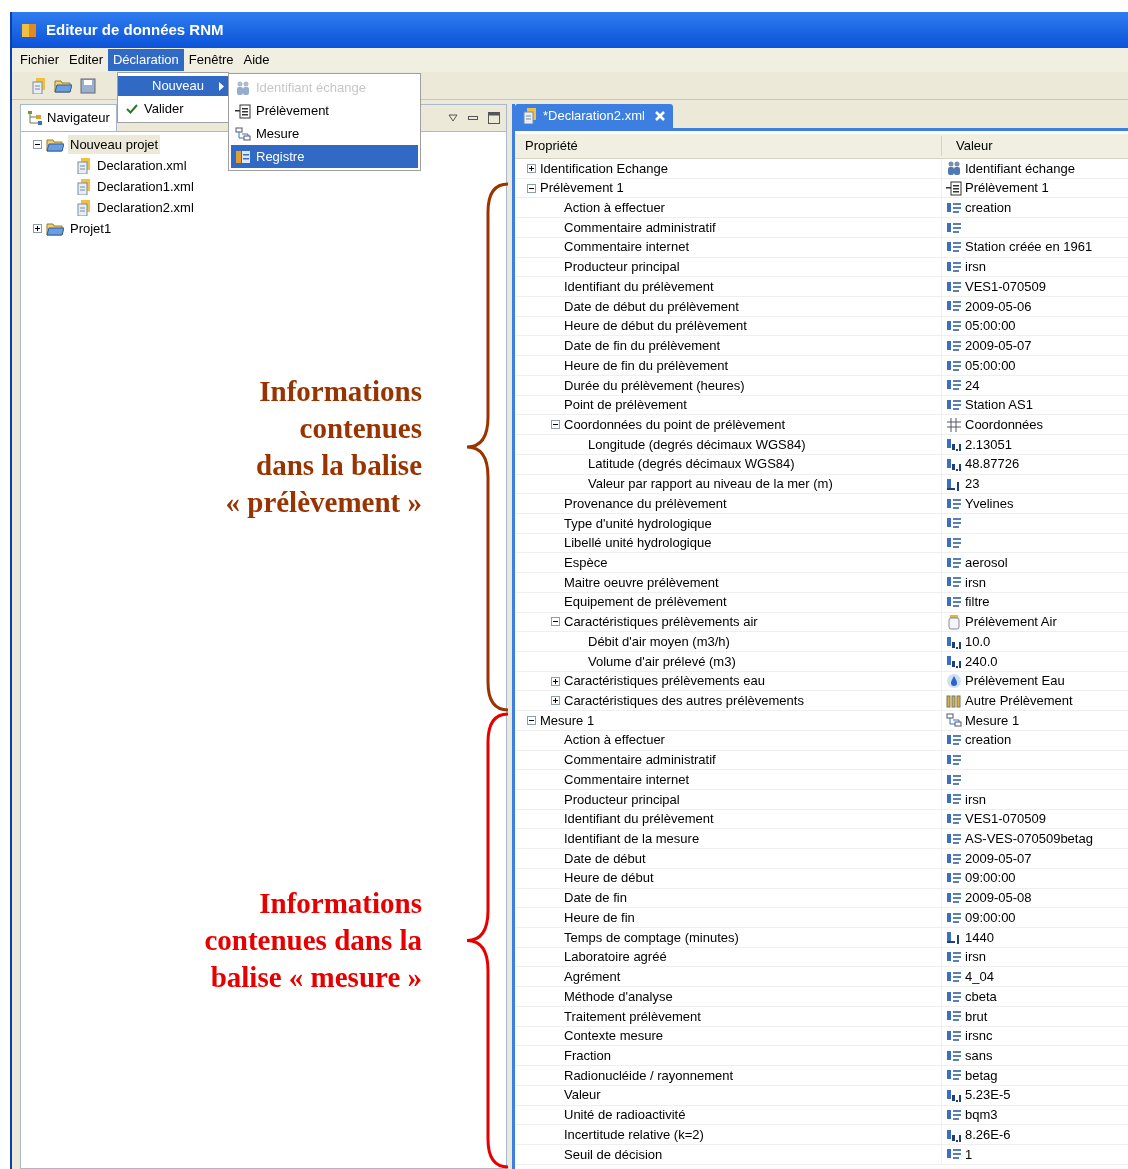  What do you see at coordinates (614, 740) in the screenshot?
I see `property-name: Action à effectuer` at bounding box center [614, 740].